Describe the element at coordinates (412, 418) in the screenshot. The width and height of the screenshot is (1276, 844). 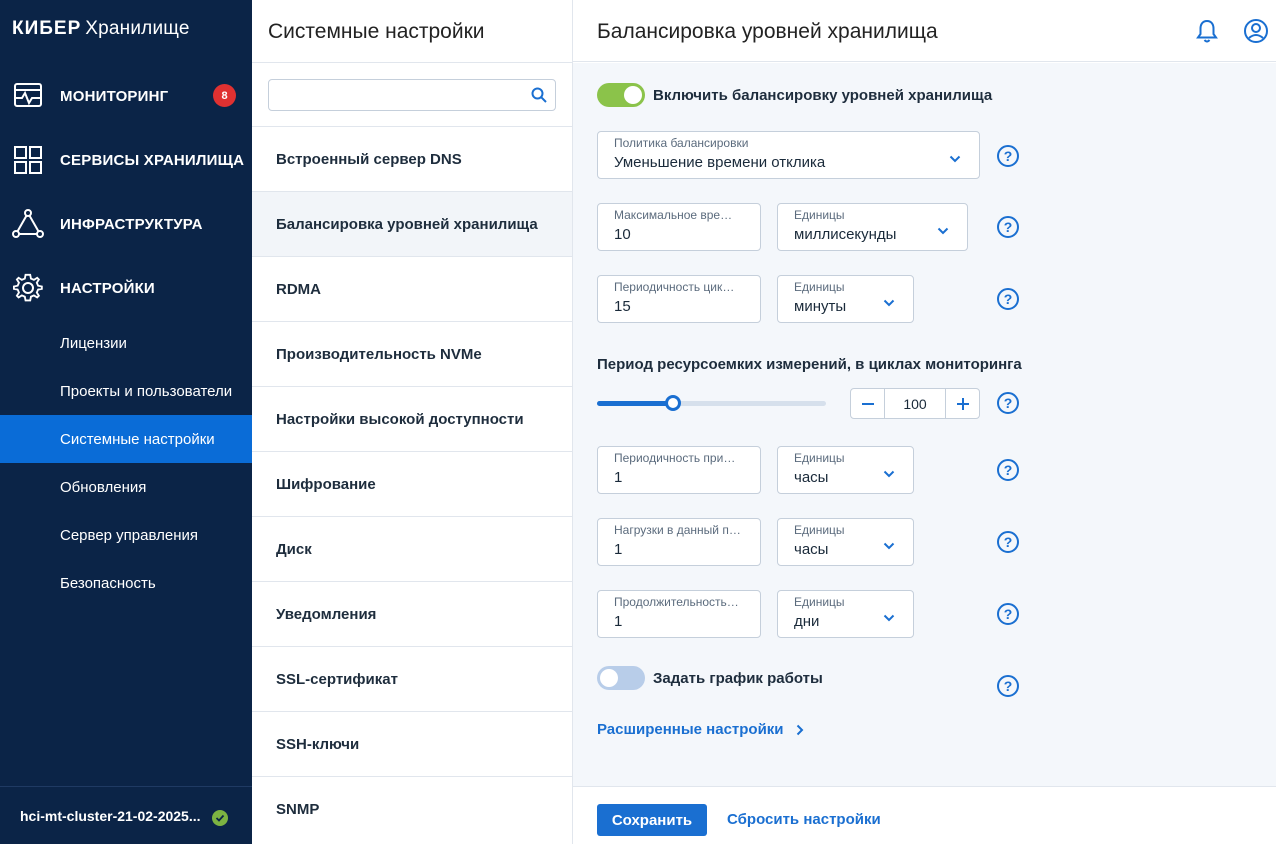
I see `list-item-ha: Настройки высокой доступности` at that location.